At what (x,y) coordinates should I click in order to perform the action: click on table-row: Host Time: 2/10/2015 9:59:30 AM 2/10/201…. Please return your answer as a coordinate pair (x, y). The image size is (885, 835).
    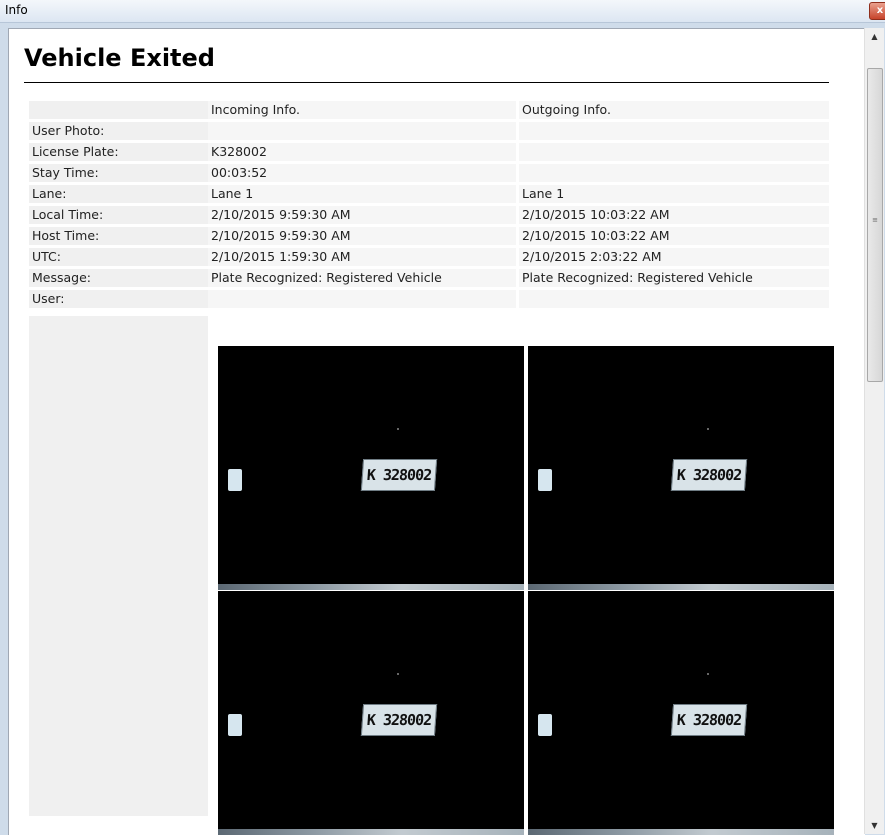
    Looking at the image, I should click on (429, 236).